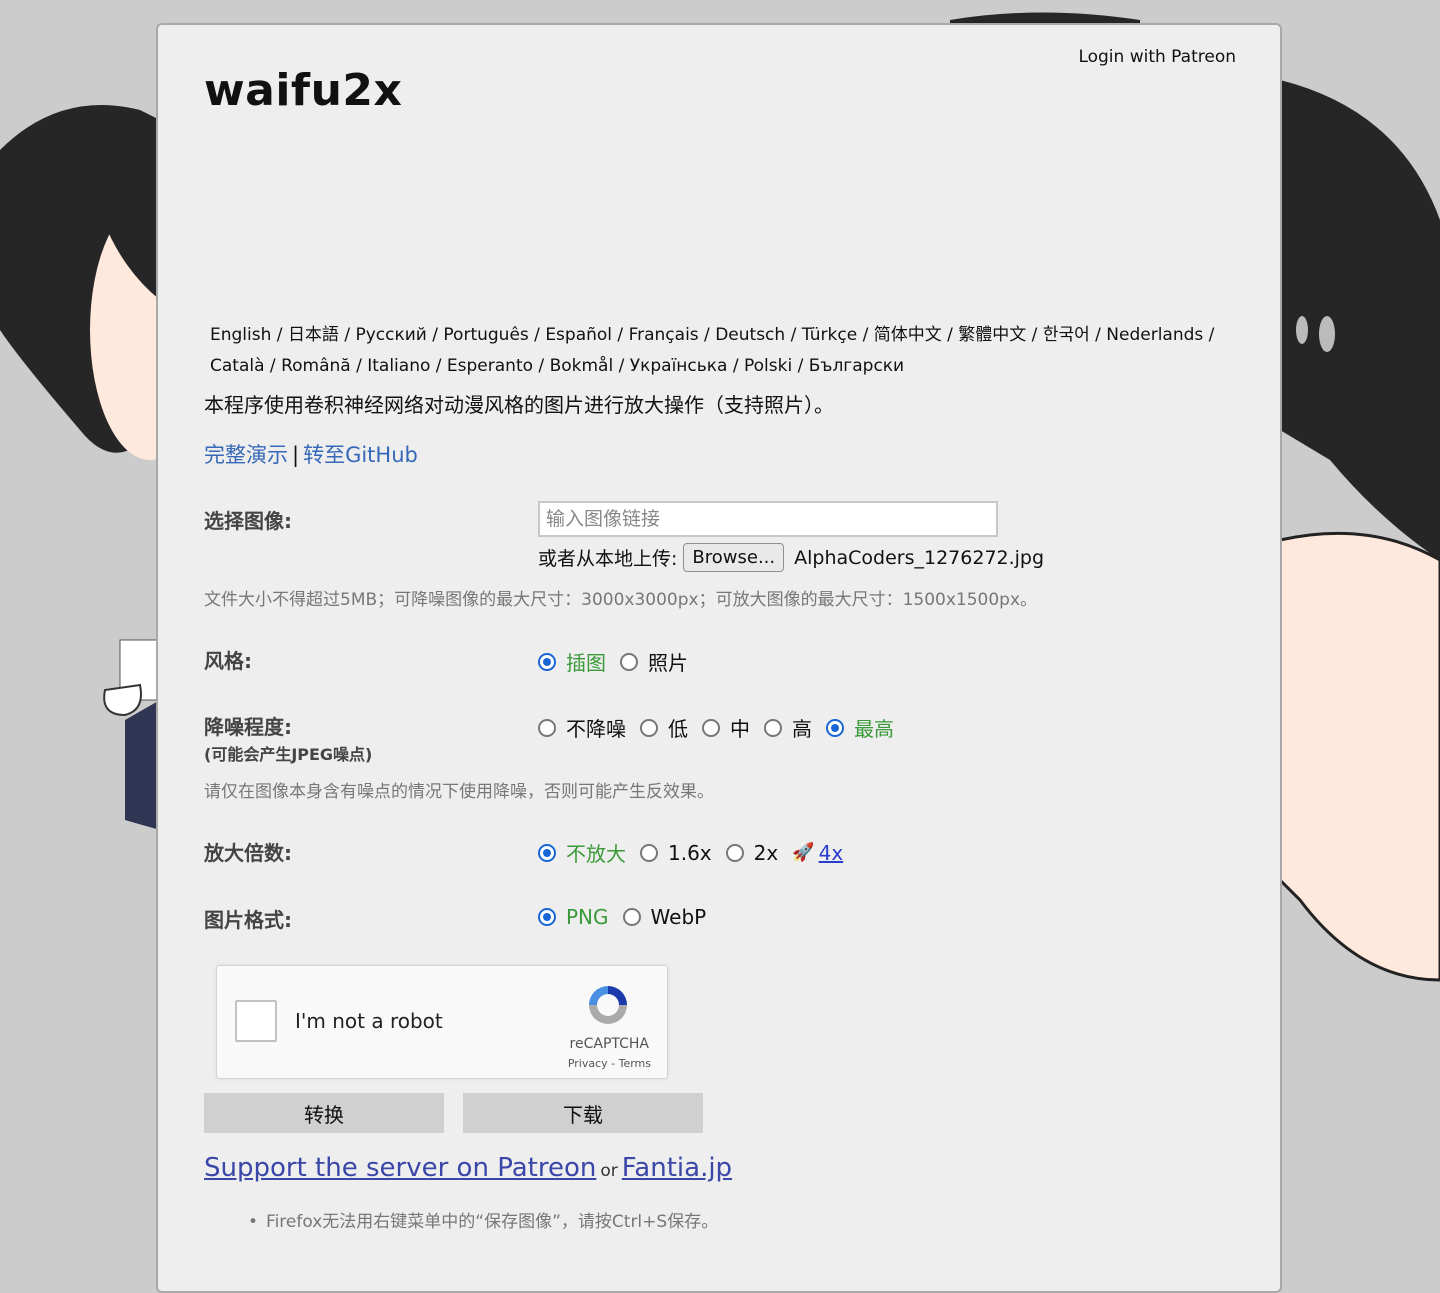 The image size is (1440, 1293). I want to click on scale-option-1-6x: 1.6x, so click(676, 853).